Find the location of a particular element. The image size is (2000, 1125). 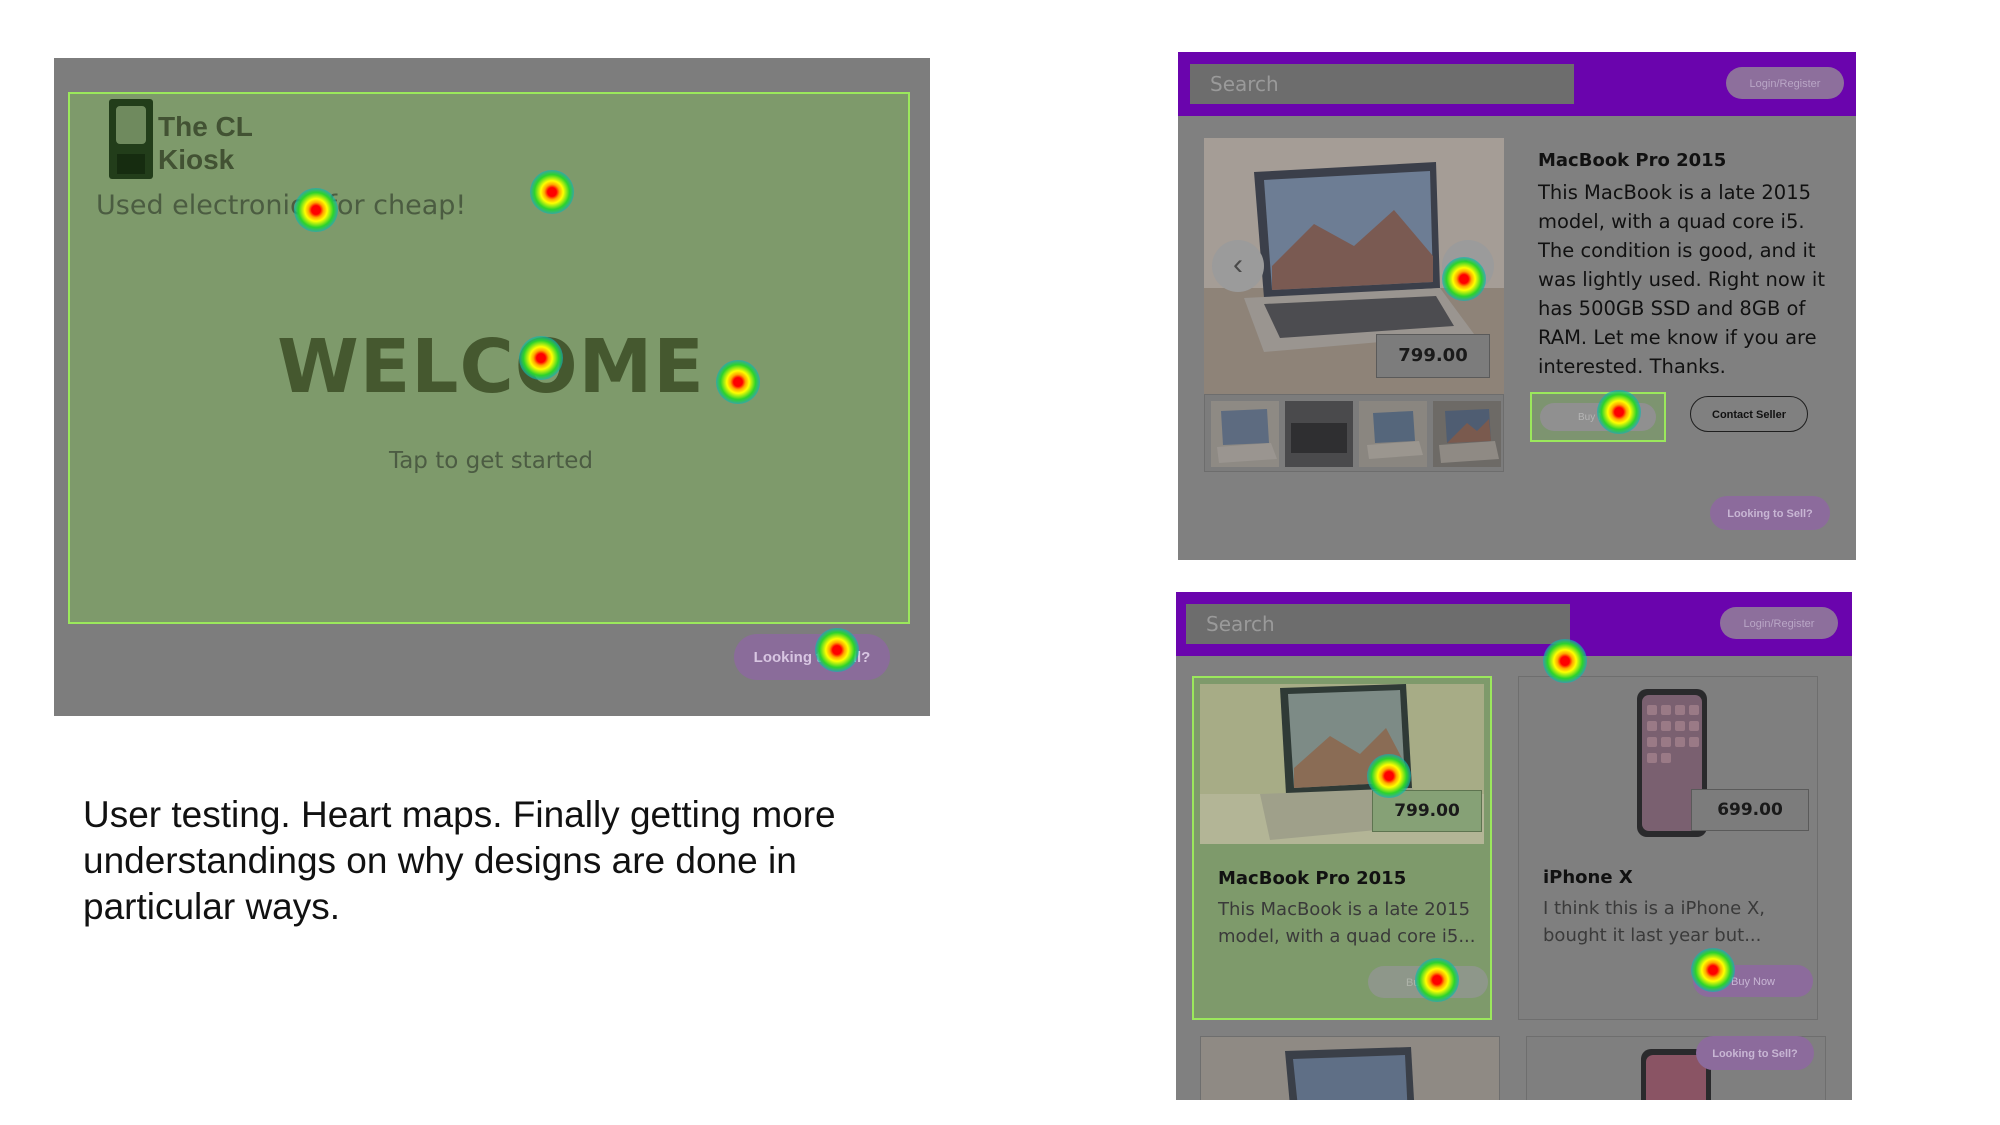

welcome-heading: WELCOME is located at coordinates (491, 367).